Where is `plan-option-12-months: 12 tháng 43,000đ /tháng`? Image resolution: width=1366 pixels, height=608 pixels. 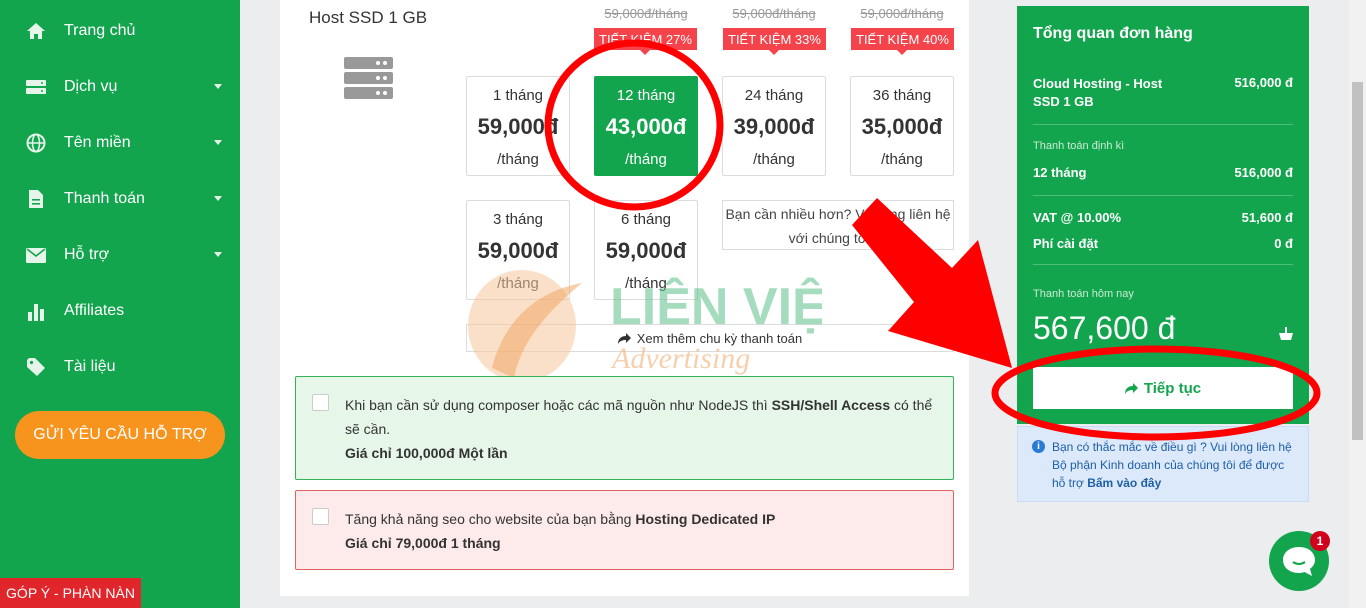
plan-option-12-months: 12 tháng 43,000đ /tháng is located at coordinates (646, 126).